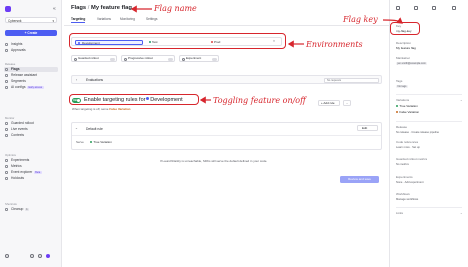 The image size is (468, 267). Describe the element at coordinates (48, 255) in the screenshot. I see `avatar` at that location.